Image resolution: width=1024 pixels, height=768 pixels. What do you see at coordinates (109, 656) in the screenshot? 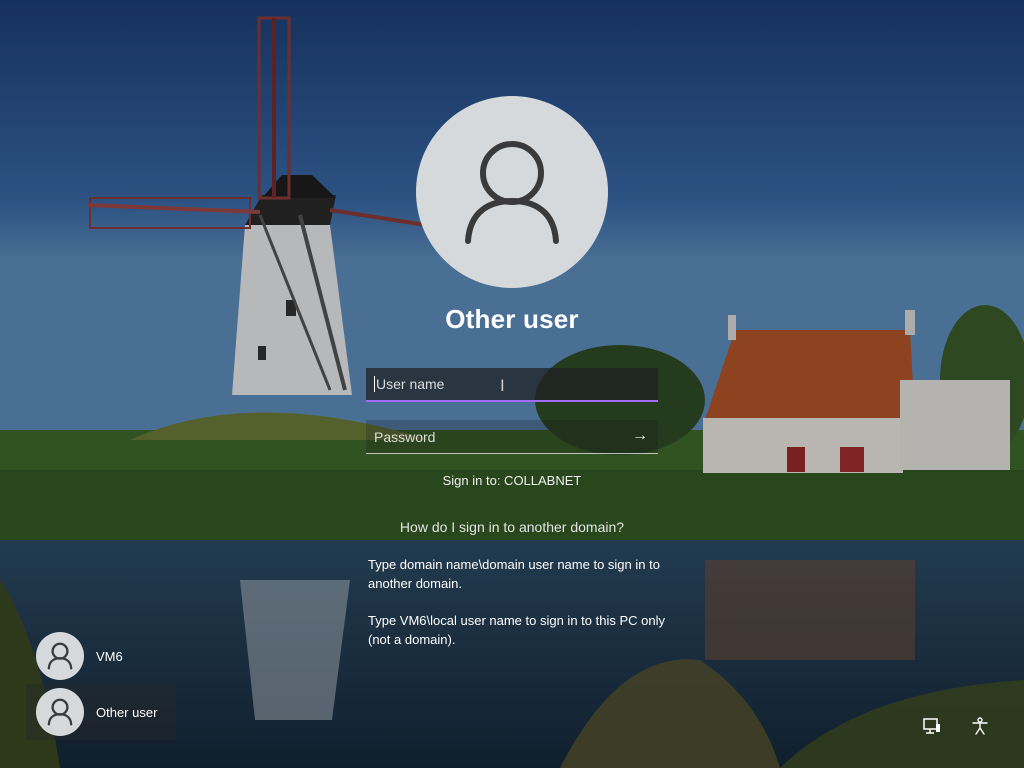
I see `user-name: VM6` at bounding box center [109, 656].